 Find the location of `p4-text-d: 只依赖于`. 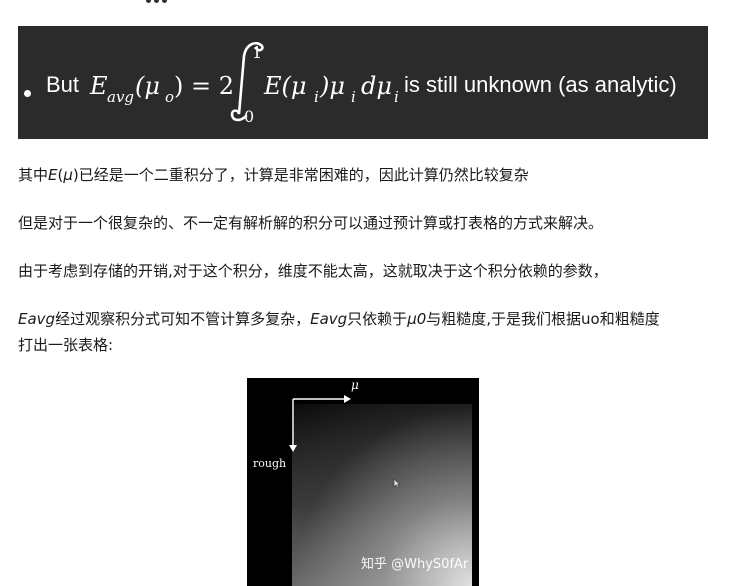

p4-text-d: 只依赖于 is located at coordinates (377, 319).